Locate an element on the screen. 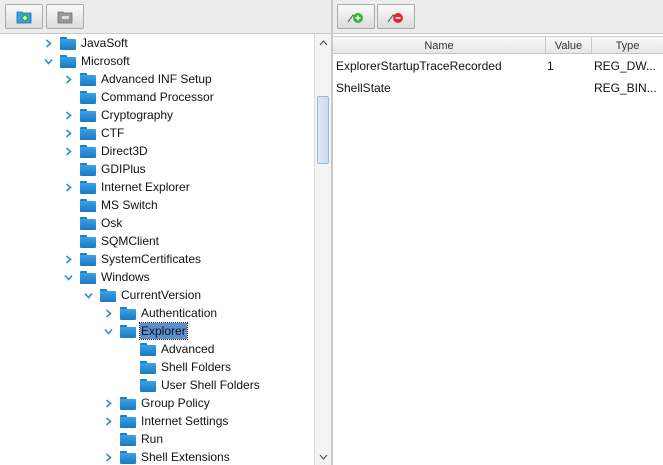  tree-node: SQMClient is located at coordinates (111, 241).